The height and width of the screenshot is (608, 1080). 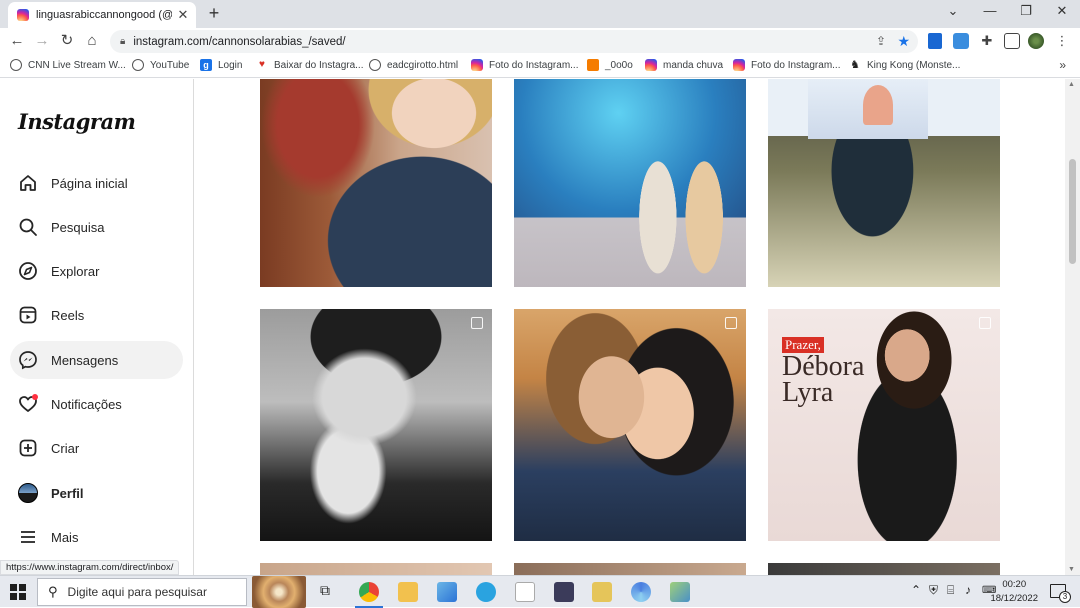 What do you see at coordinates (1071, 84) in the screenshot?
I see `scroll-up-icon: ▲` at bounding box center [1071, 84].